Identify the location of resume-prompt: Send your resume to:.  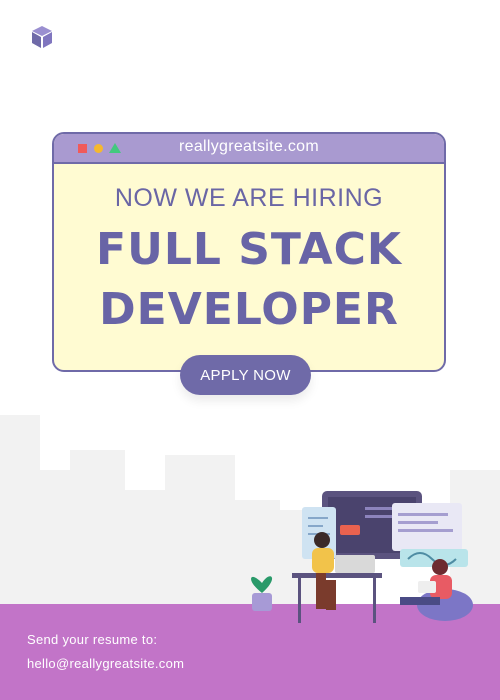
(92, 639).